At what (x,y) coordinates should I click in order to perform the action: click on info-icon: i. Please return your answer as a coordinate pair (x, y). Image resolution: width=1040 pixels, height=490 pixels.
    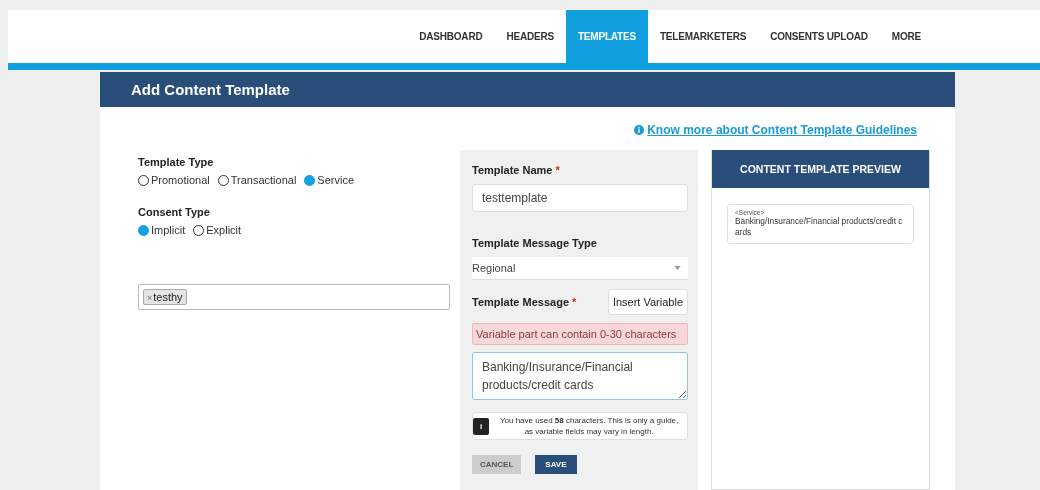
    Looking at the image, I should click on (481, 426).